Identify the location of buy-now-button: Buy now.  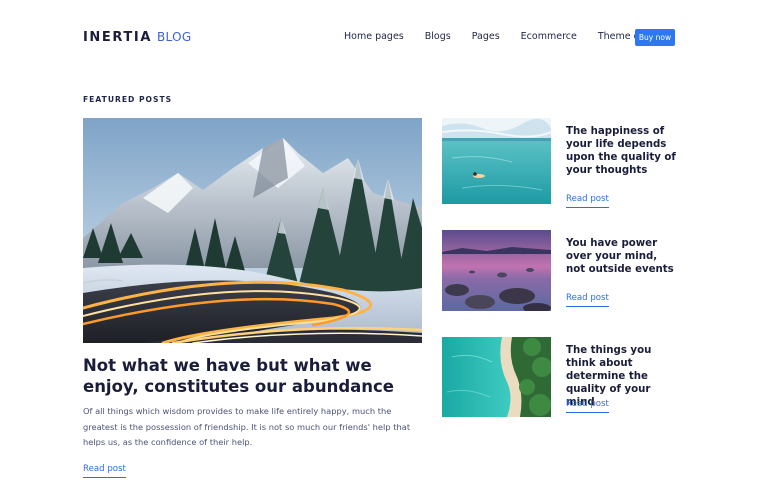
(655, 37).